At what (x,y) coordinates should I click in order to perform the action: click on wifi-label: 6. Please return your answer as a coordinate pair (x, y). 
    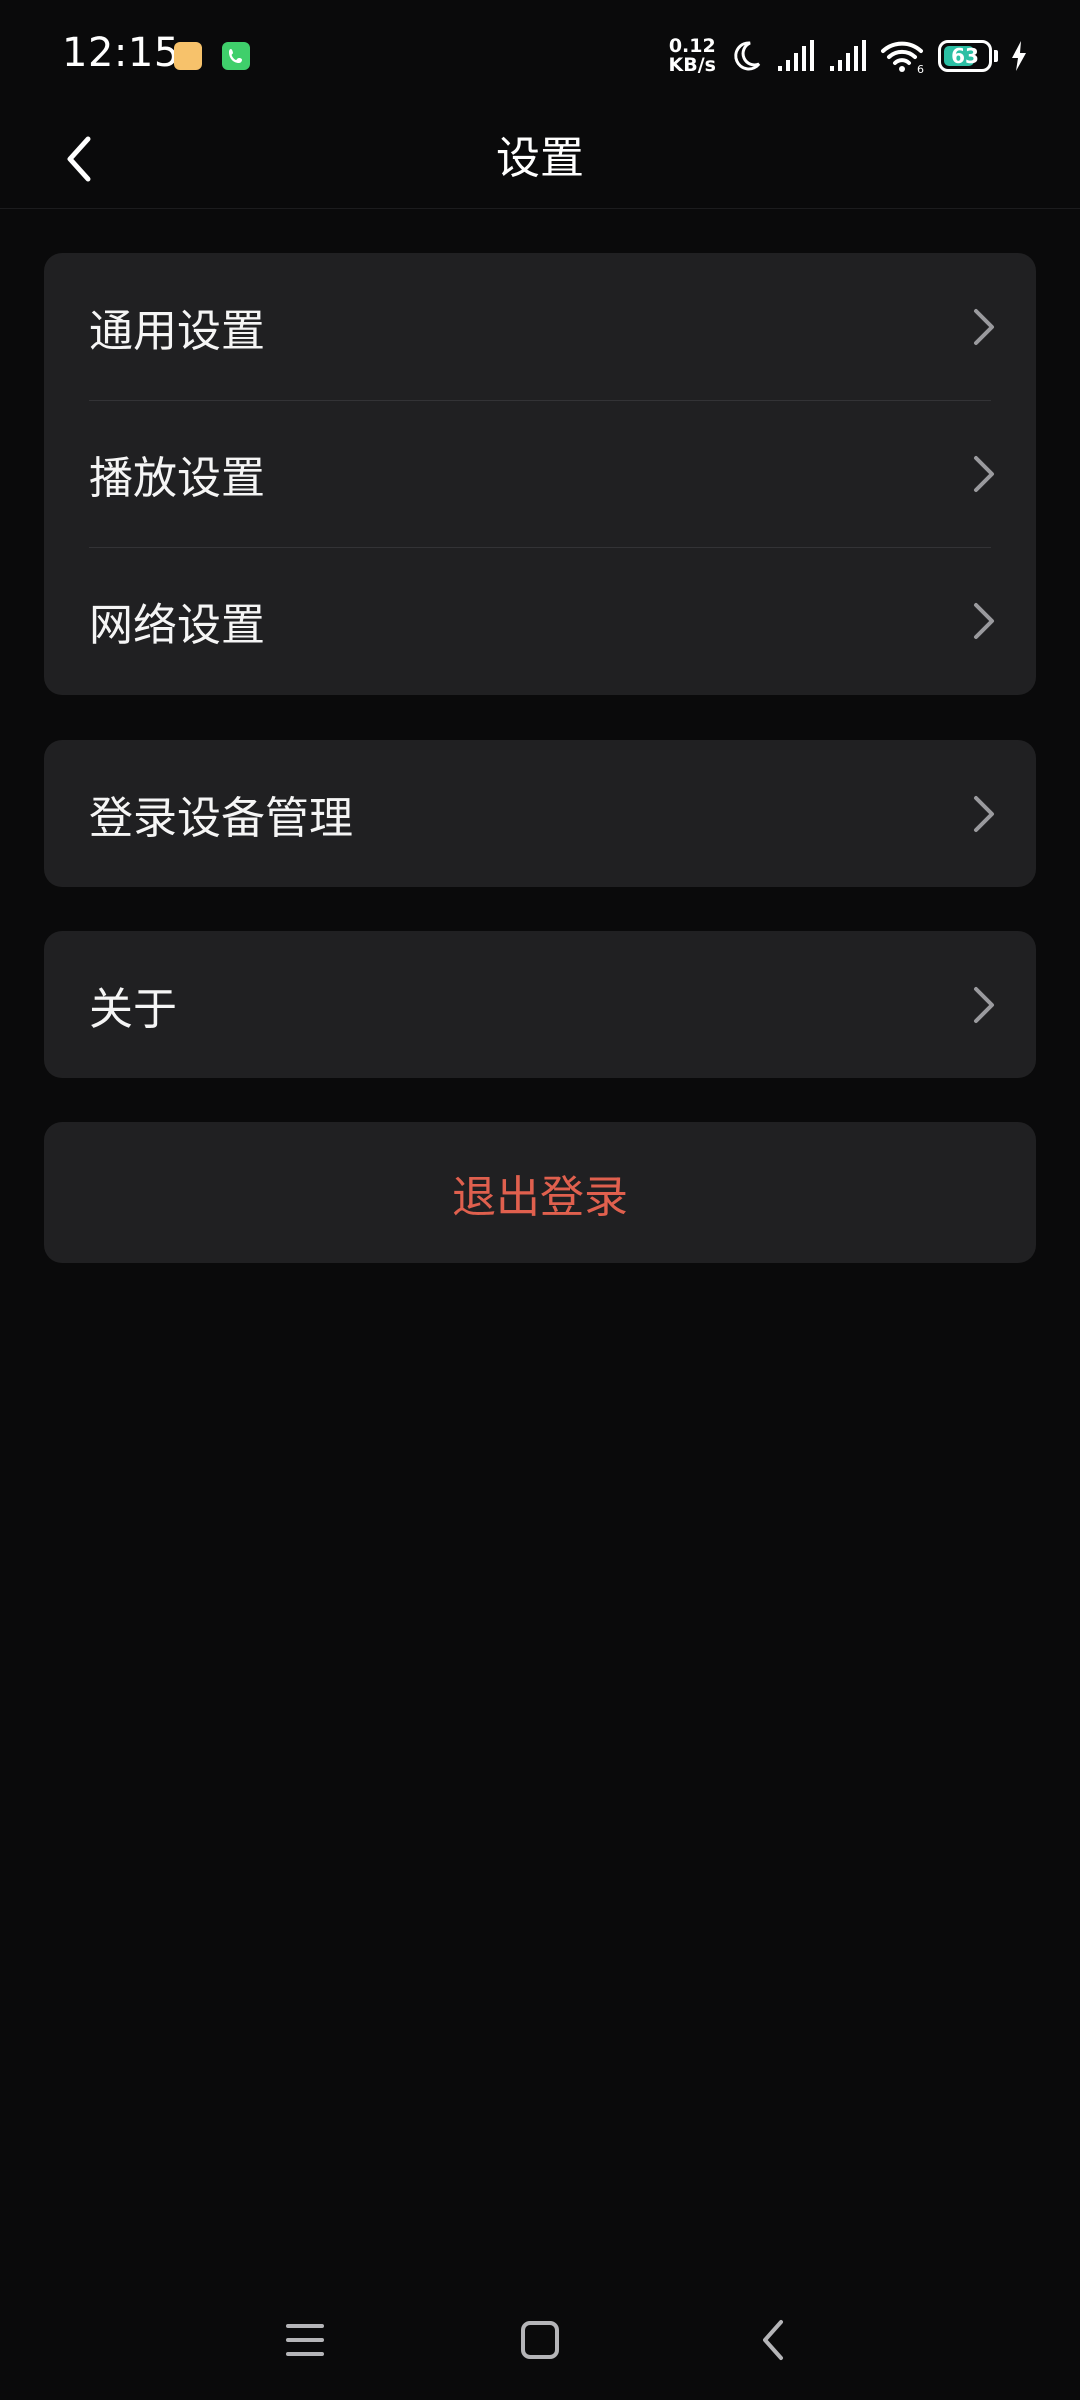
    Looking at the image, I should click on (920, 68).